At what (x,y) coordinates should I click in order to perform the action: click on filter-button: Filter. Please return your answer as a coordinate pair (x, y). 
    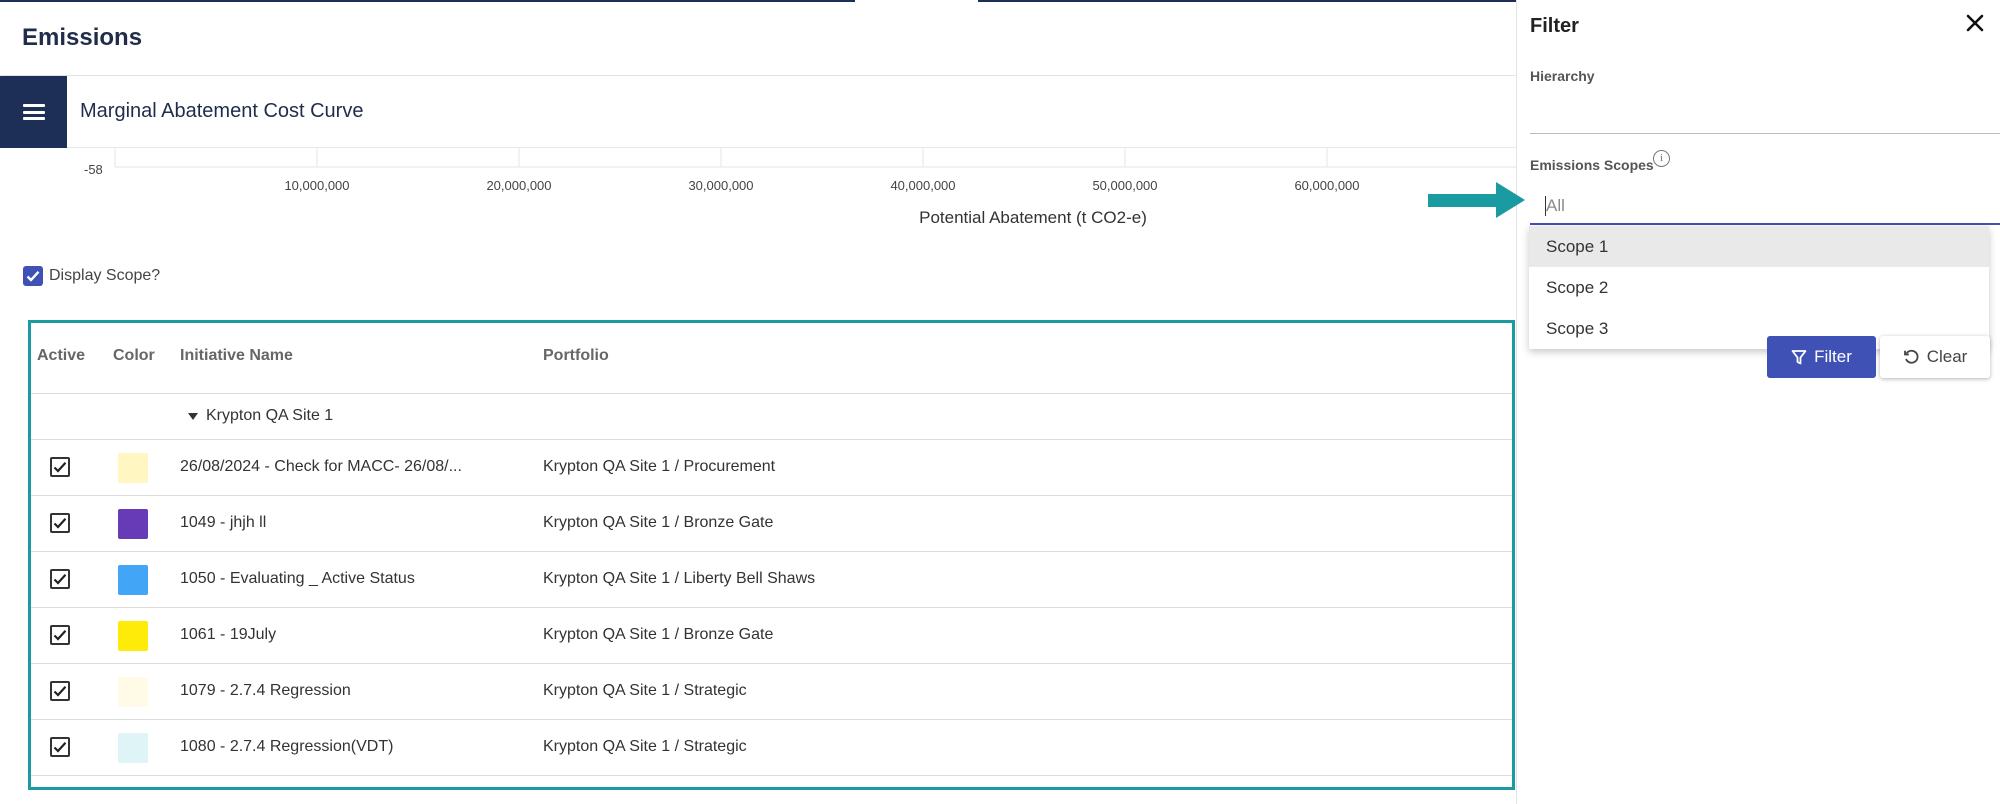
    Looking at the image, I should click on (1821, 357).